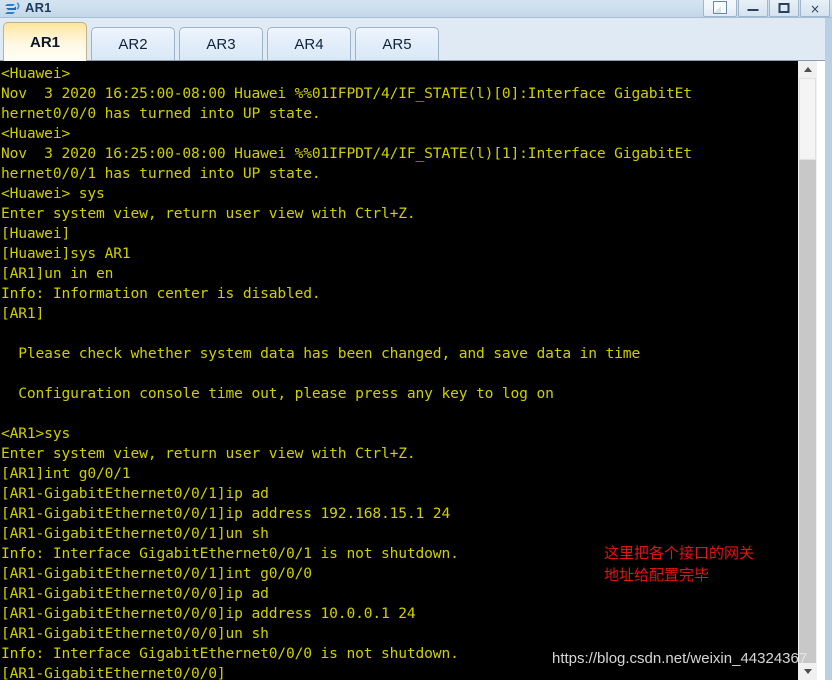 This screenshot has width=832, height=680. Describe the element at coordinates (161, 173) in the screenshot. I see `console-line: hernet0/0/1 has turned into UP state.` at that location.